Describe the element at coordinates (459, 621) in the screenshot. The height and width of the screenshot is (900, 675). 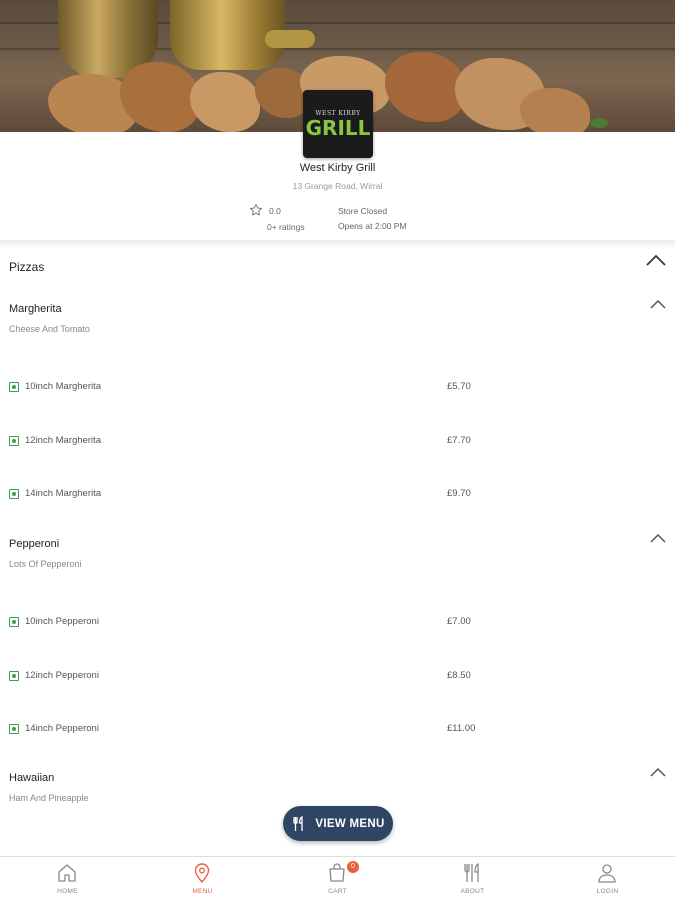
I see `variant-price: £7.00` at that location.